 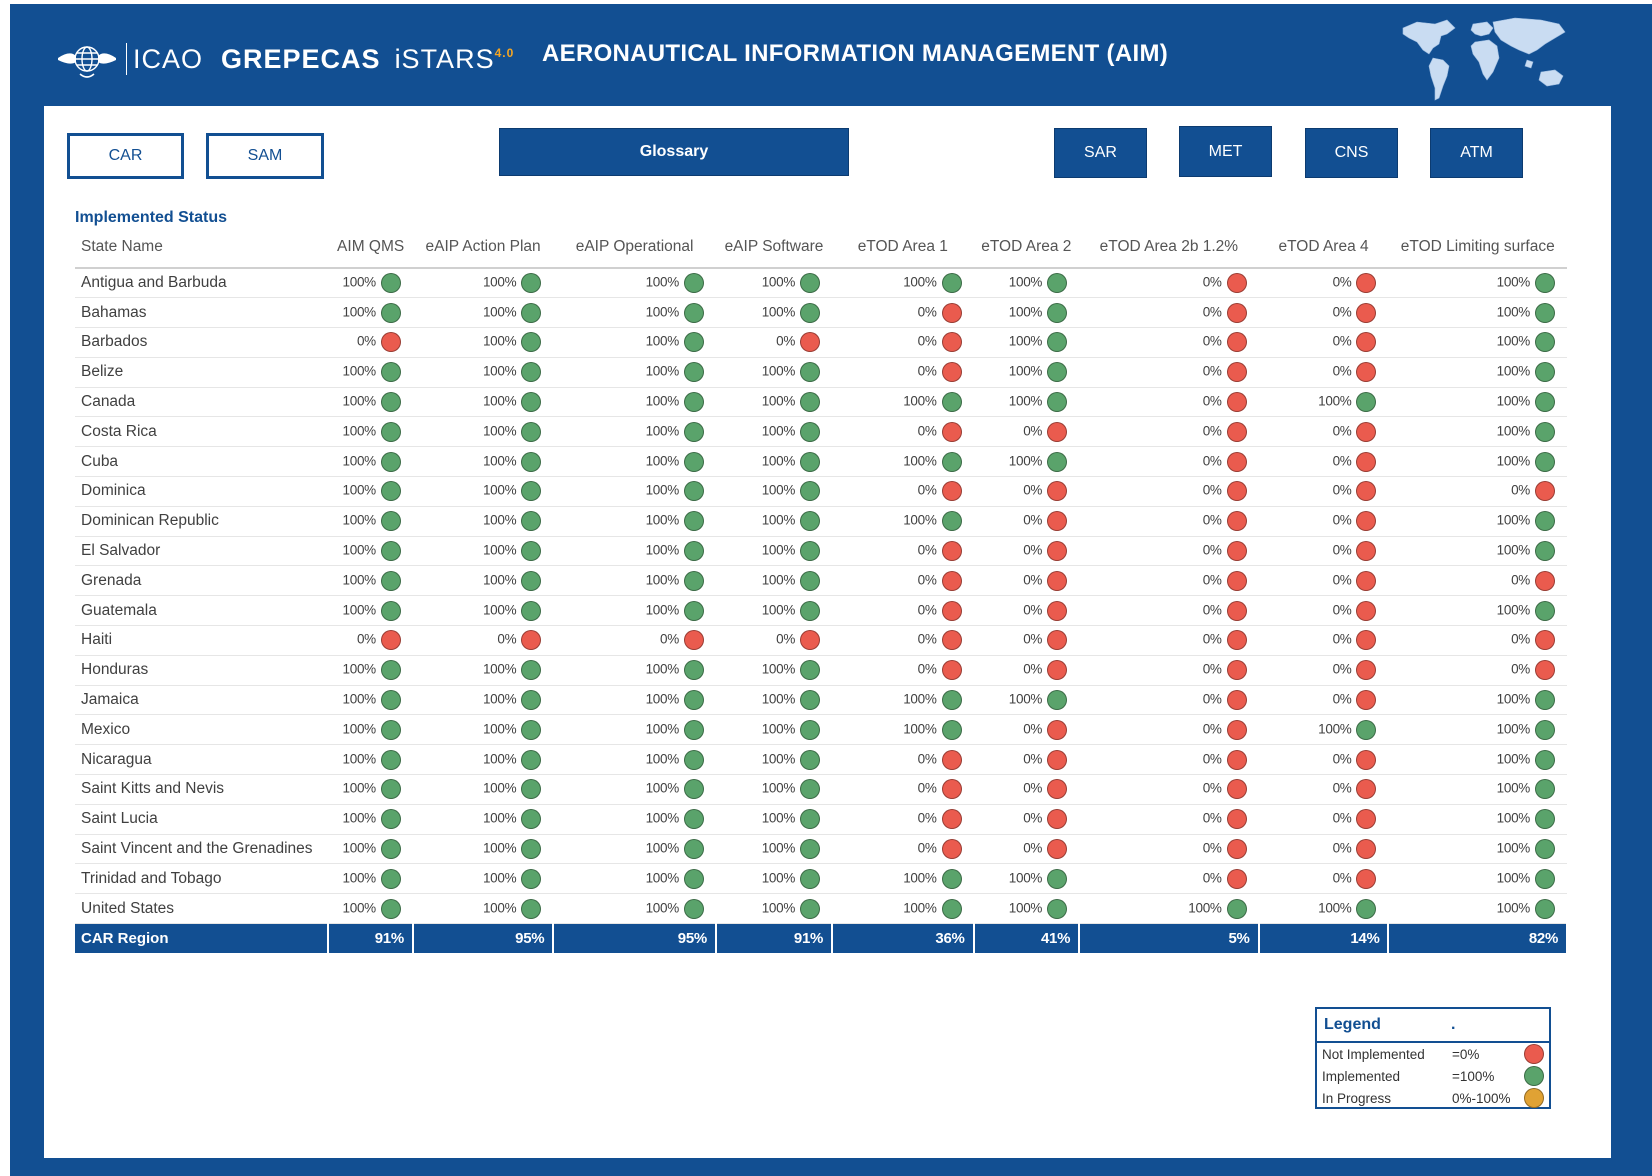 What do you see at coordinates (903, 938) in the screenshot?
I see `region-total-value: 36%` at bounding box center [903, 938].